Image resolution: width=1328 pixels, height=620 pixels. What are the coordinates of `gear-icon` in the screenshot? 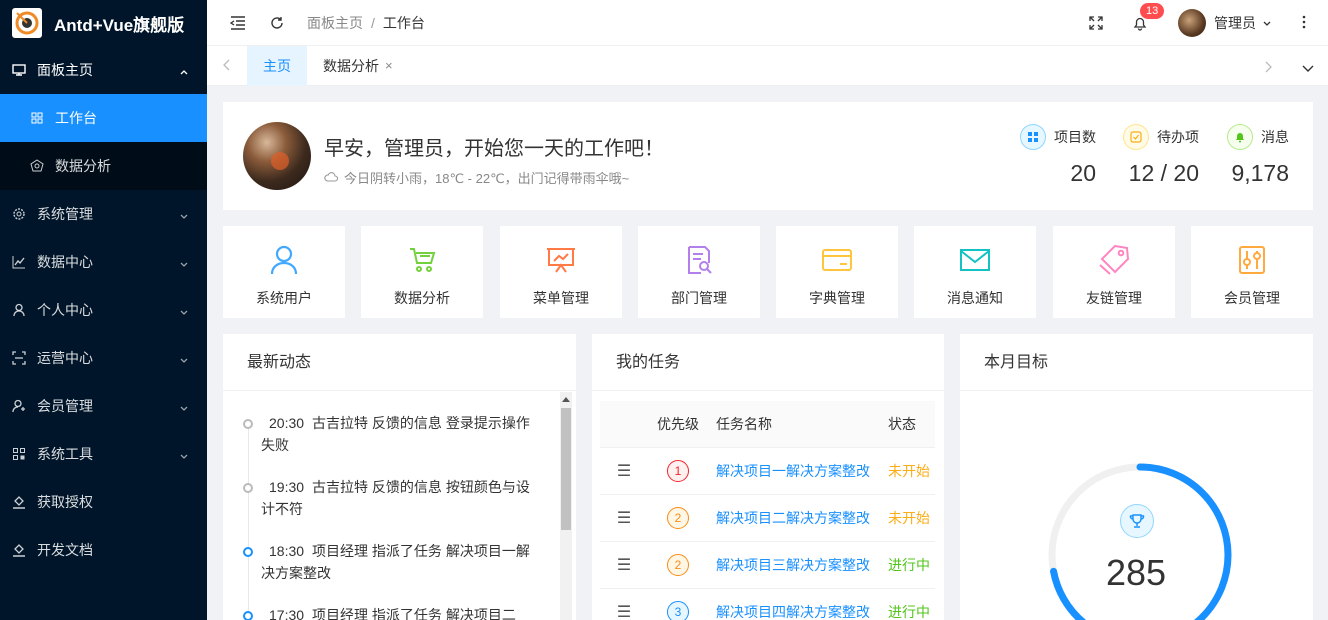 It's located at (19, 214).